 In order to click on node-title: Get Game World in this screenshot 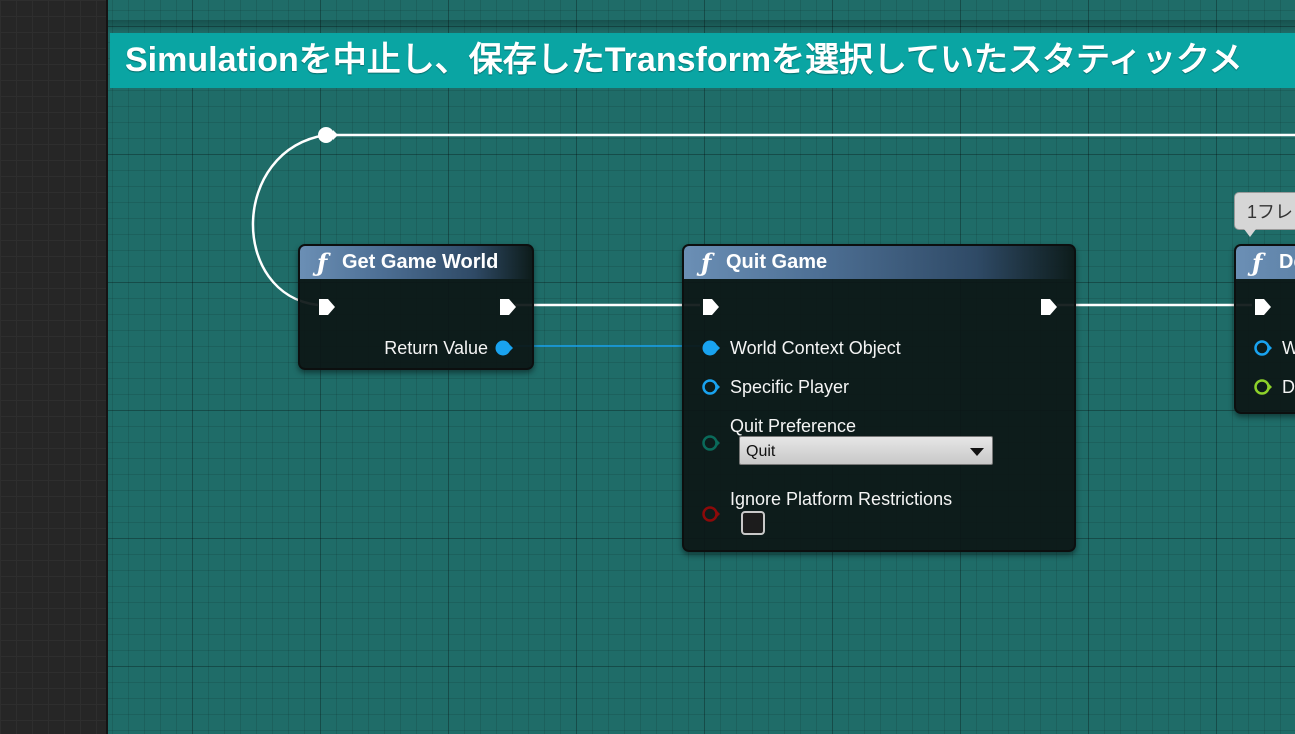, I will do `click(420, 262)`.